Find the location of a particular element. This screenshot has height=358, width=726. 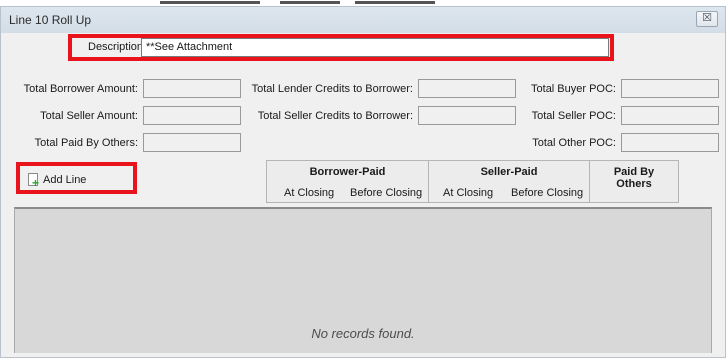

total-seller-poc-label: Total Seller POC: is located at coordinates (573, 116).